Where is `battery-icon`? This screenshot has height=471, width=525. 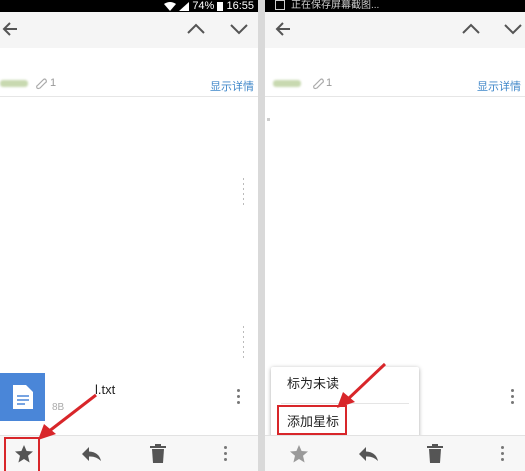 battery-icon is located at coordinates (220, 7).